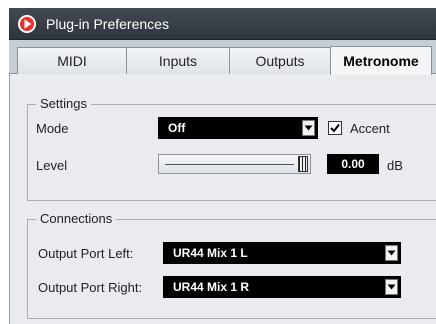 Image resolution: width=436 pixels, height=324 pixels. Describe the element at coordinates (177, 128) in the screenshot. I see `mode-value: Off` at that location.